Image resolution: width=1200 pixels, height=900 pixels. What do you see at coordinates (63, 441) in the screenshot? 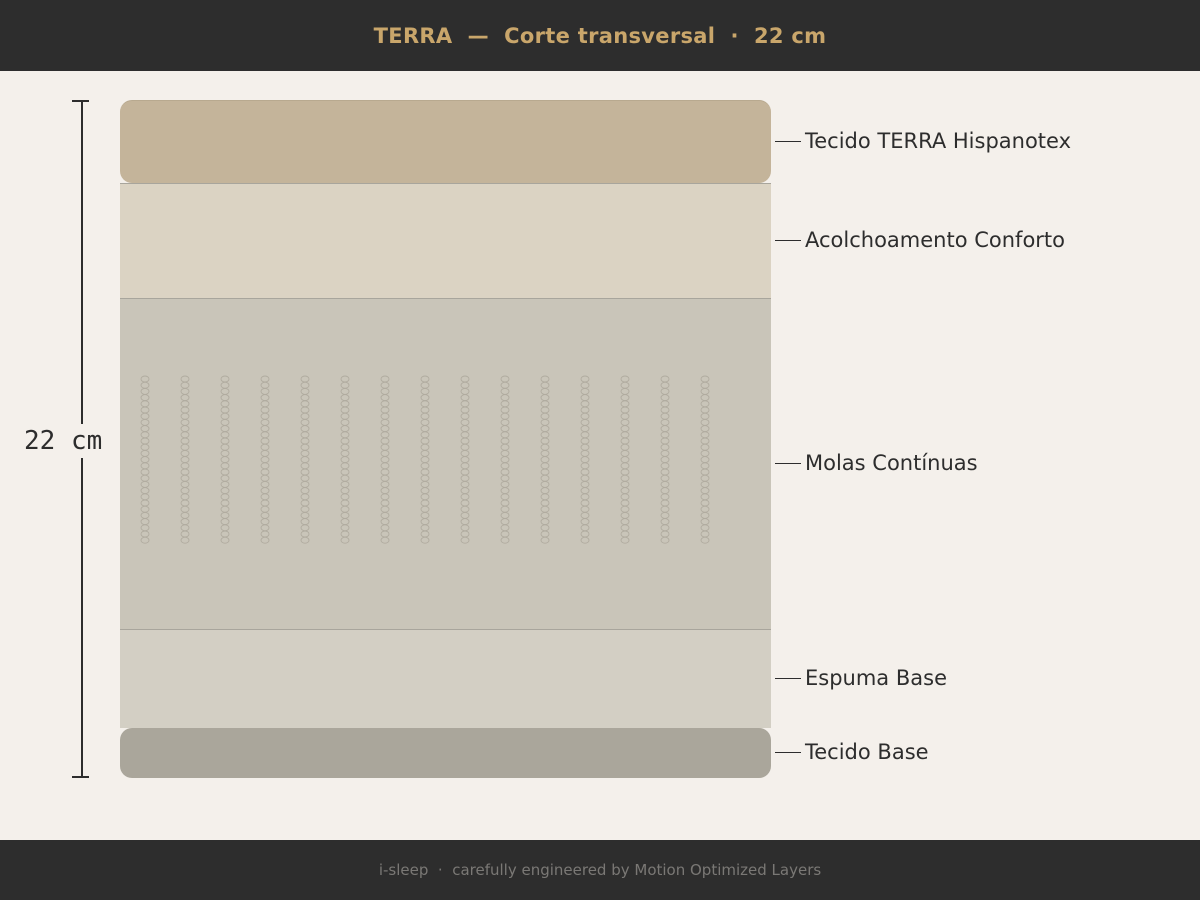
I see `dimension-label: 22 cm` at bounding box center [63, 441].